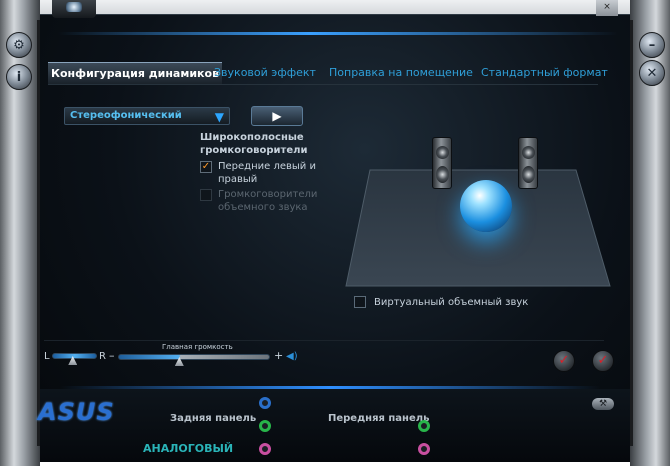  I want to click on volume-minus: –, so click(112, 355).